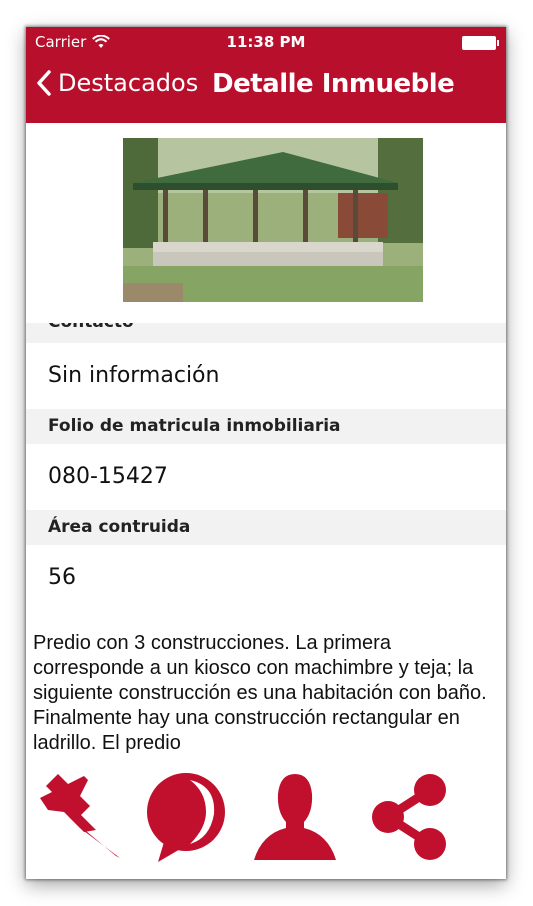 The width and height of the screenshot is (533, 906). I want to click on contact-button, so click(295, 817).